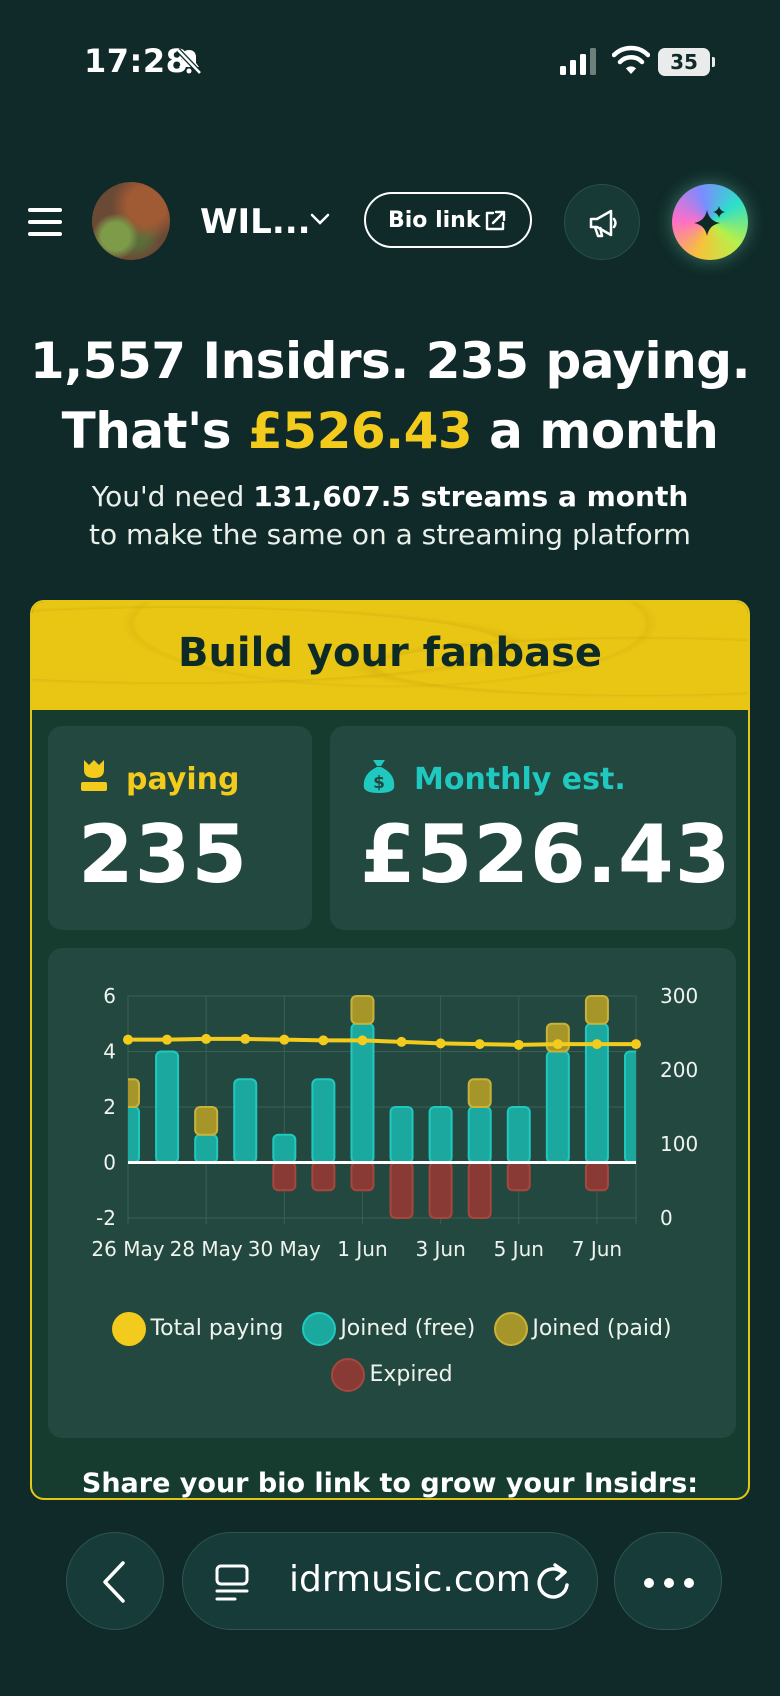 This screenshot has width=780, height=1696. I want to click on crown-person-icon, so click(94, 775).